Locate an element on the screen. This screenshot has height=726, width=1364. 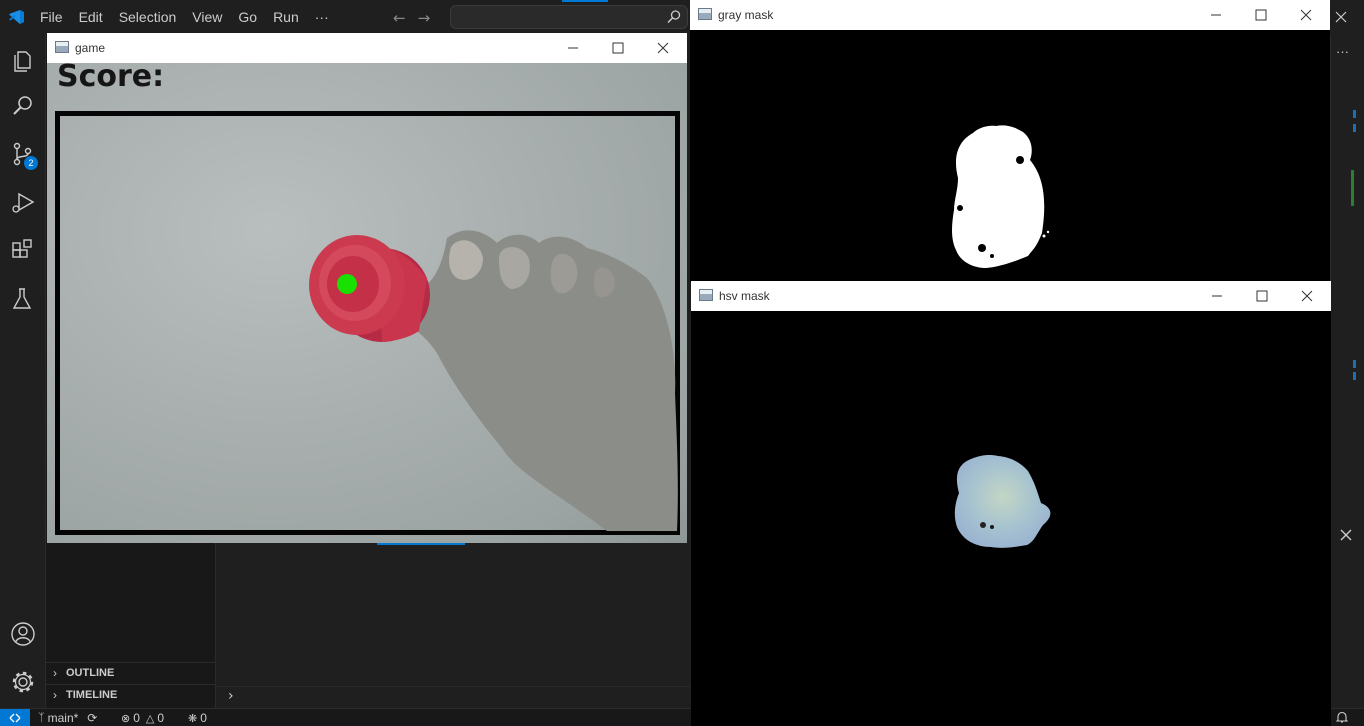
title-accent-line is located at coordinates (585, 1).